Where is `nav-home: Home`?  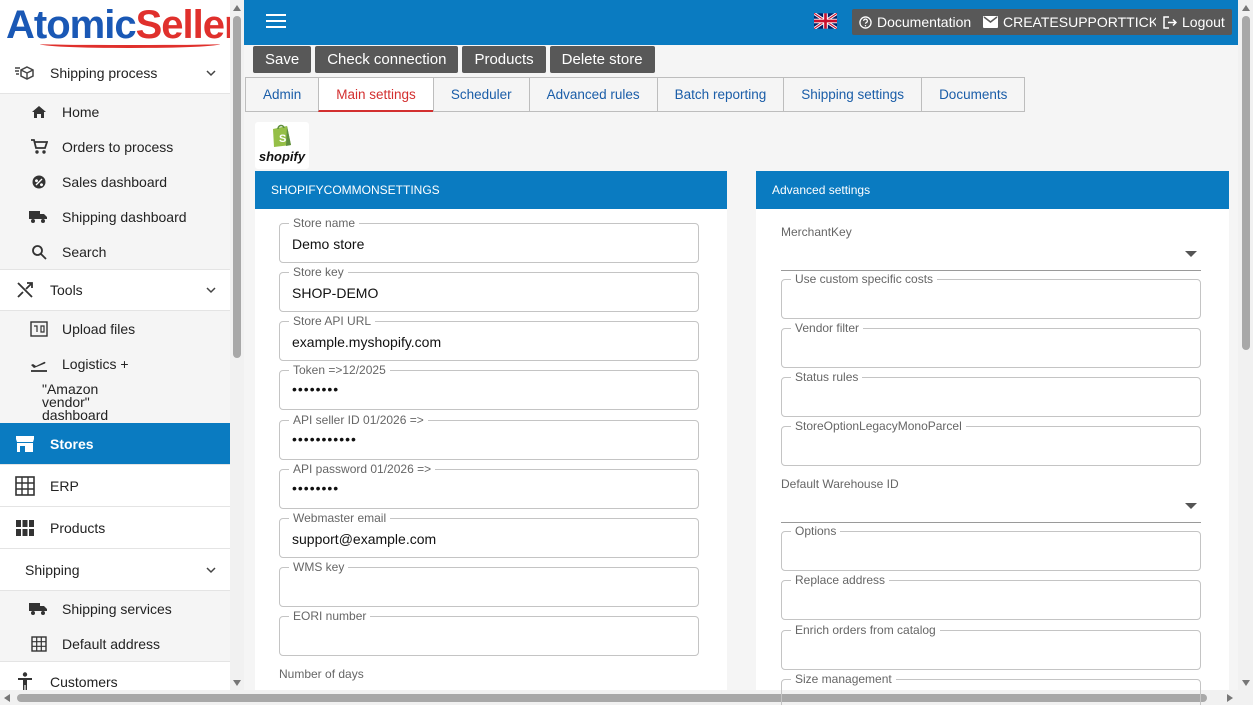
nav-home: Home is located at coordinates (115, 111).